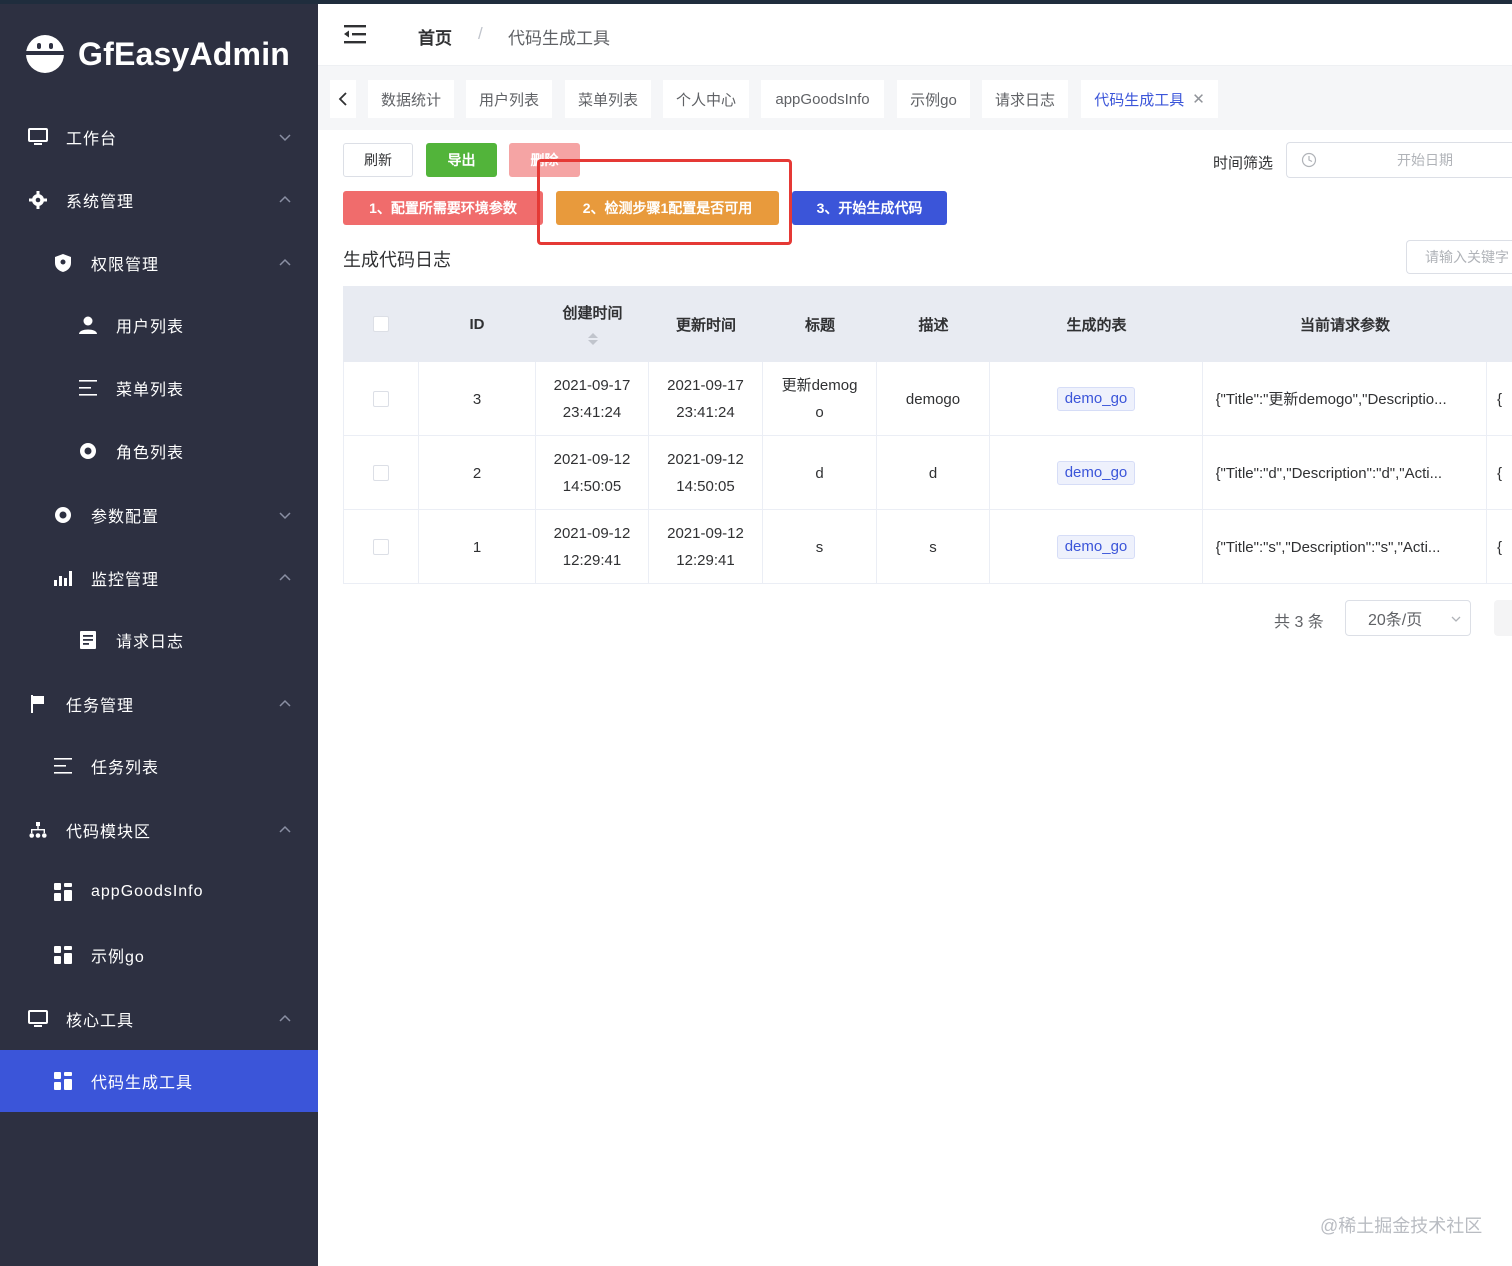  I want to click on tag-request-log: 请求日志, so click(1025, 99).